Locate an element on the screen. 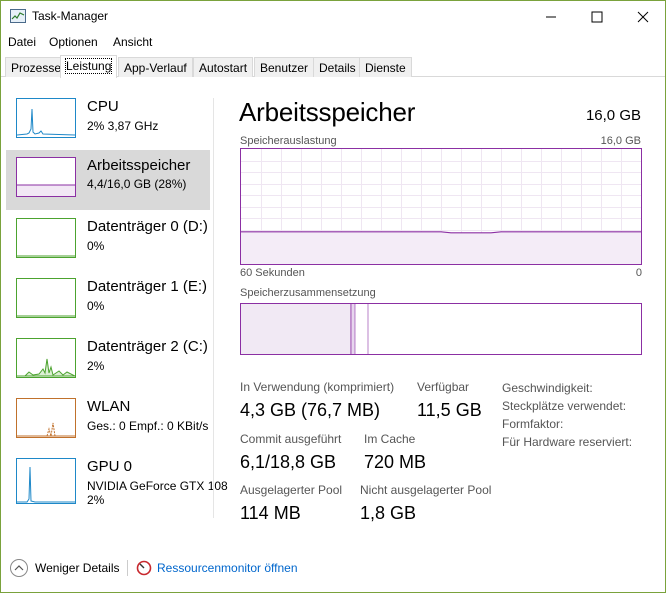  fewer-details-toggle is located at coordinates (19, 568).